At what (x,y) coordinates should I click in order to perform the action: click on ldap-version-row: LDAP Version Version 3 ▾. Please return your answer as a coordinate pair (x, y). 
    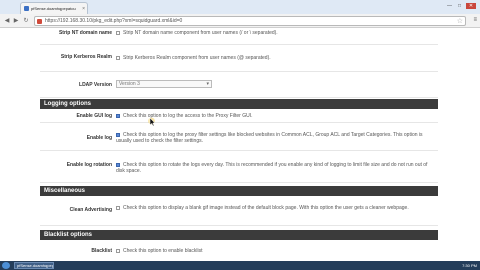
    Looking at the image, I should click on (239, 85).